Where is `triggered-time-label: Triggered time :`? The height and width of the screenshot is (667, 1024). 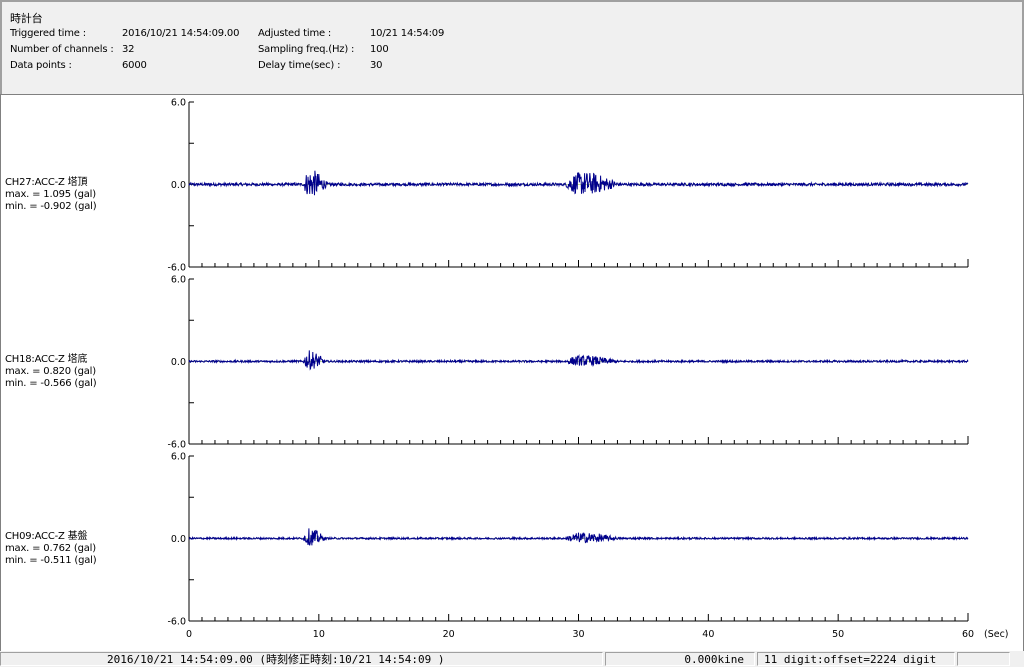 triggered-time-label: Triggered time : is located at coordinates (48, 33).